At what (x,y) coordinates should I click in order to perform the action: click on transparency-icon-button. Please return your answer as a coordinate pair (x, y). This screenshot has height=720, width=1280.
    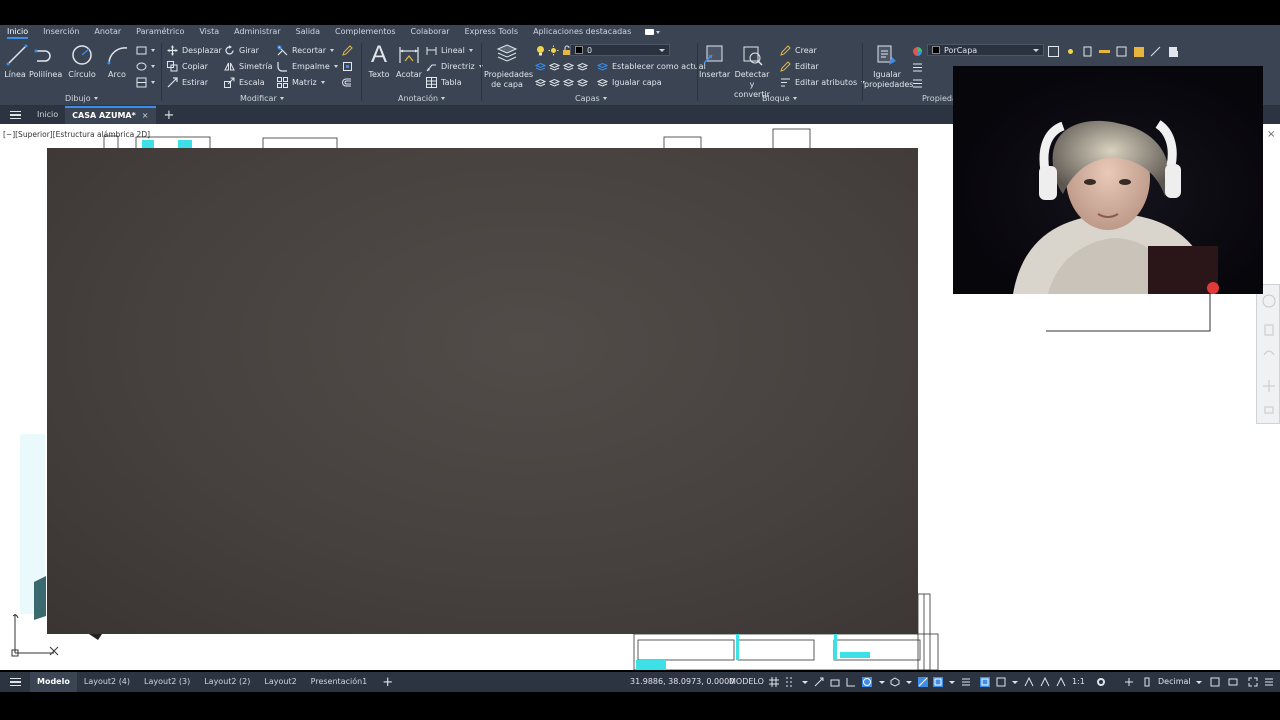
    Looking at the image, I should click on (917, 83).